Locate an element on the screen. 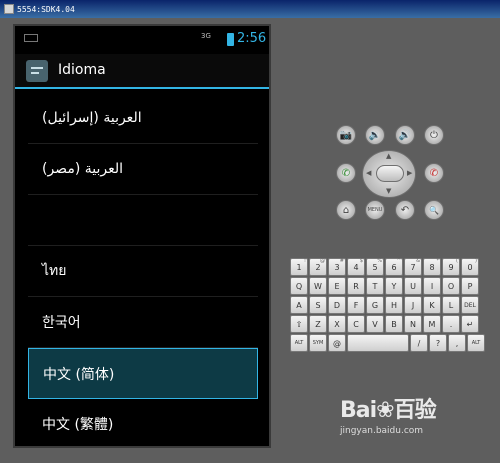 The image size is (500, 463). dpad-left-icon: ◀ is located at coordinates (368, 173).